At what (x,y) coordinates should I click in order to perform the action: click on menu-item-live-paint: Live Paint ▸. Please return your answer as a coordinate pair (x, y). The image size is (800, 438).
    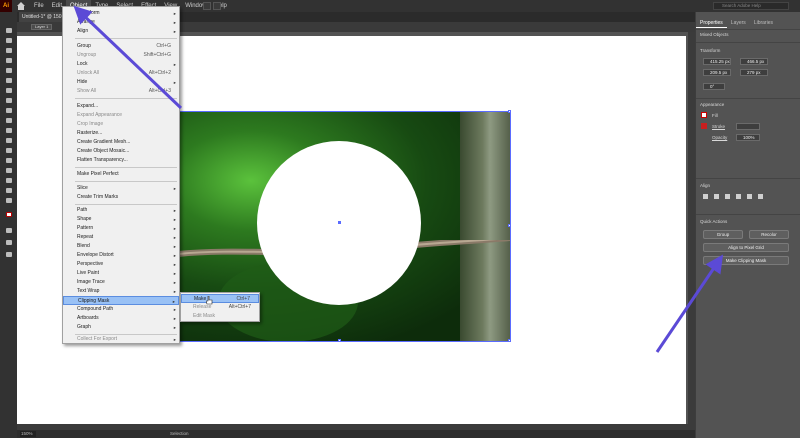
    Looking at the image, I should click on (121, 273).